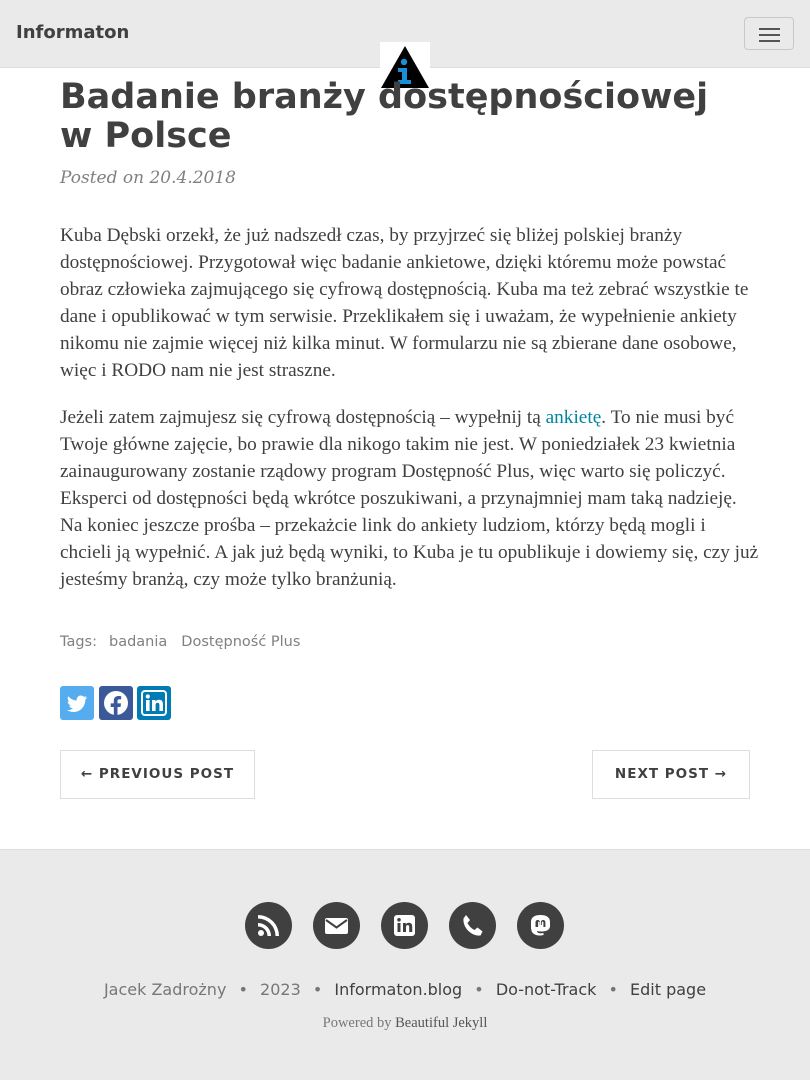  I want to click on tags-label: Tags:, so click(78, 642).